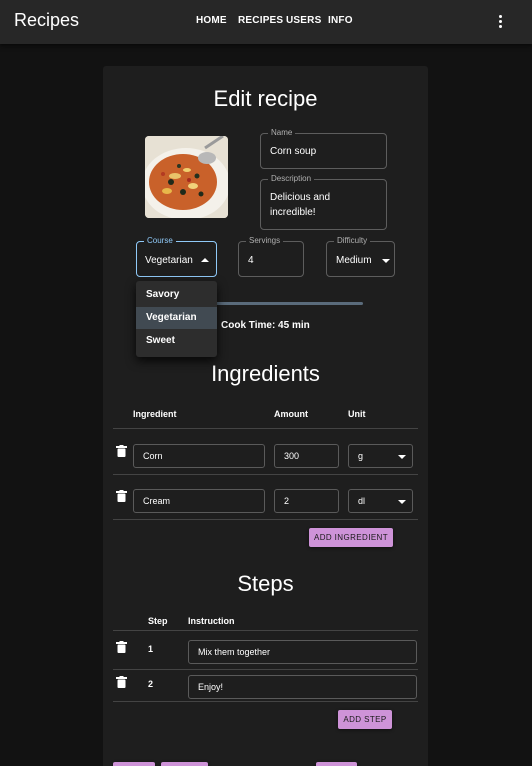 The height and width of the screenshot is (766, 532). What do you see at coordinates (199, 456) in the screenshot?
I see `ingredient-name-input: Corn` at bounding box center [199, 456].